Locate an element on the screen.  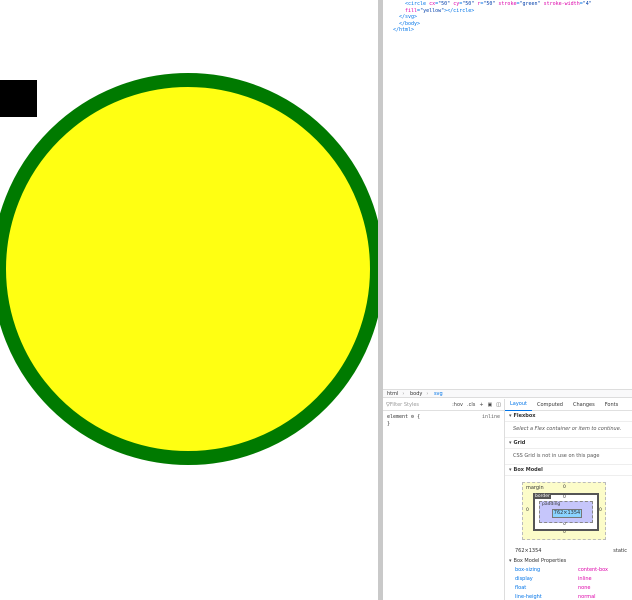
breadcrumb-item-html: html is located at coordinates (392, 394).